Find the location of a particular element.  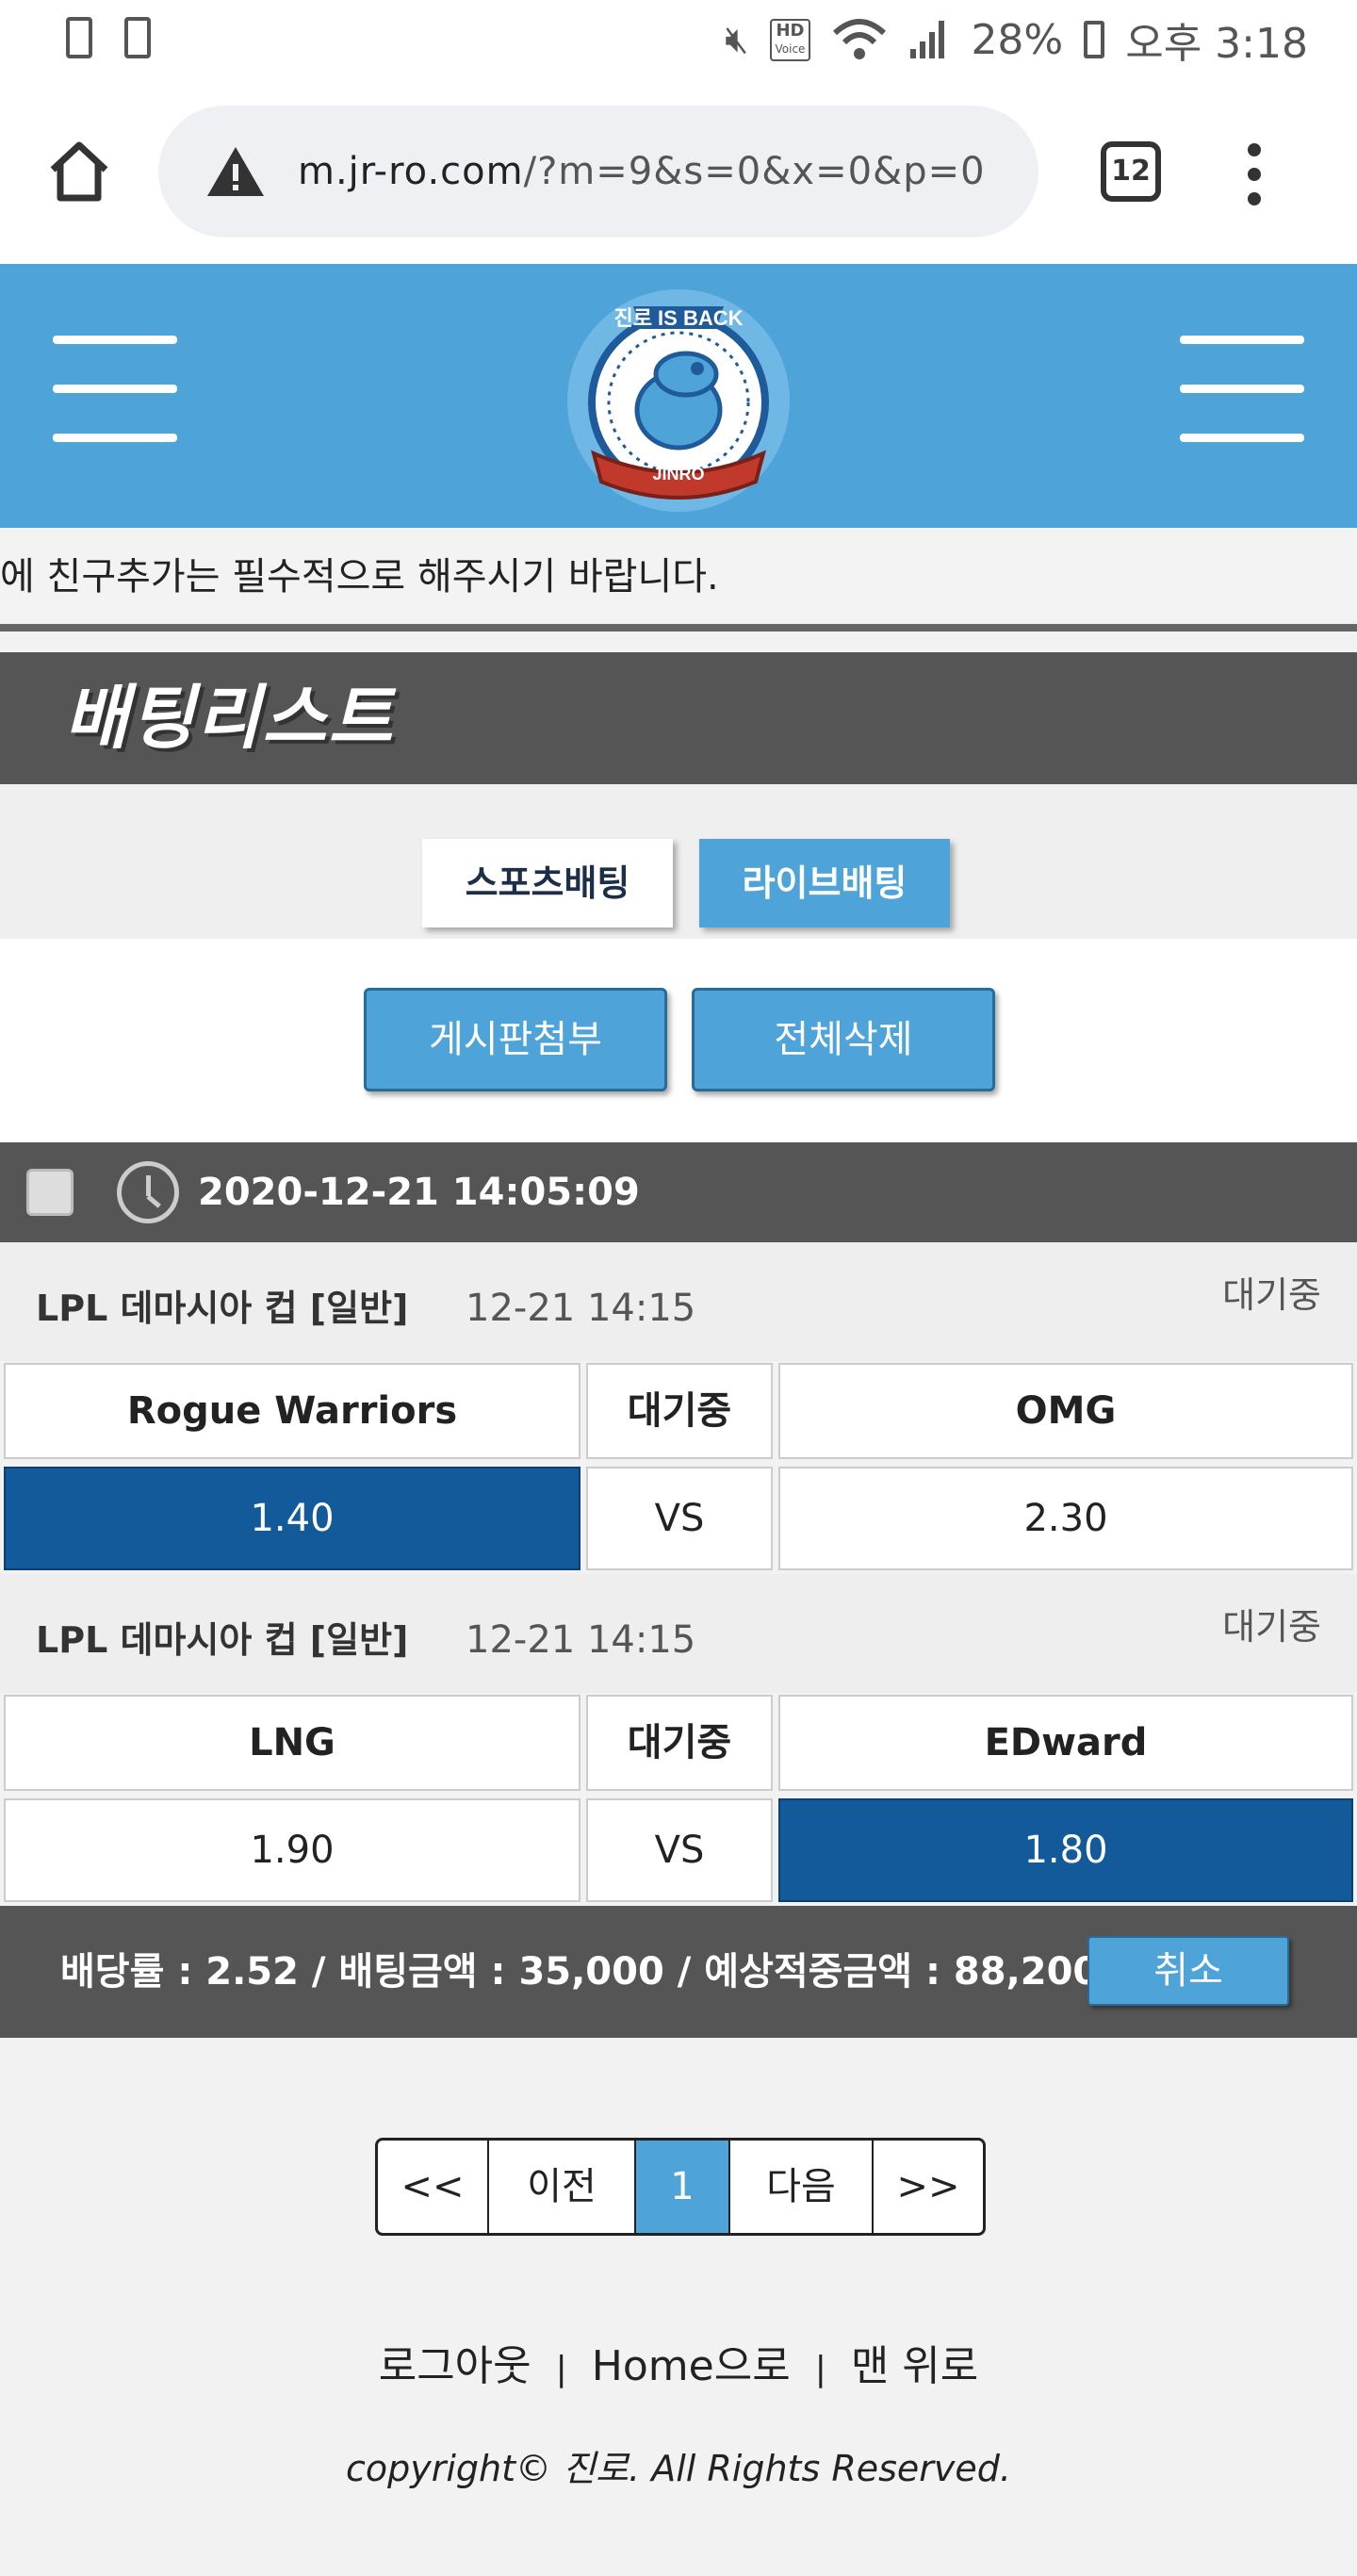

site-logo: JINRO 진로 IS BACK is located at coordinates (678, 396).